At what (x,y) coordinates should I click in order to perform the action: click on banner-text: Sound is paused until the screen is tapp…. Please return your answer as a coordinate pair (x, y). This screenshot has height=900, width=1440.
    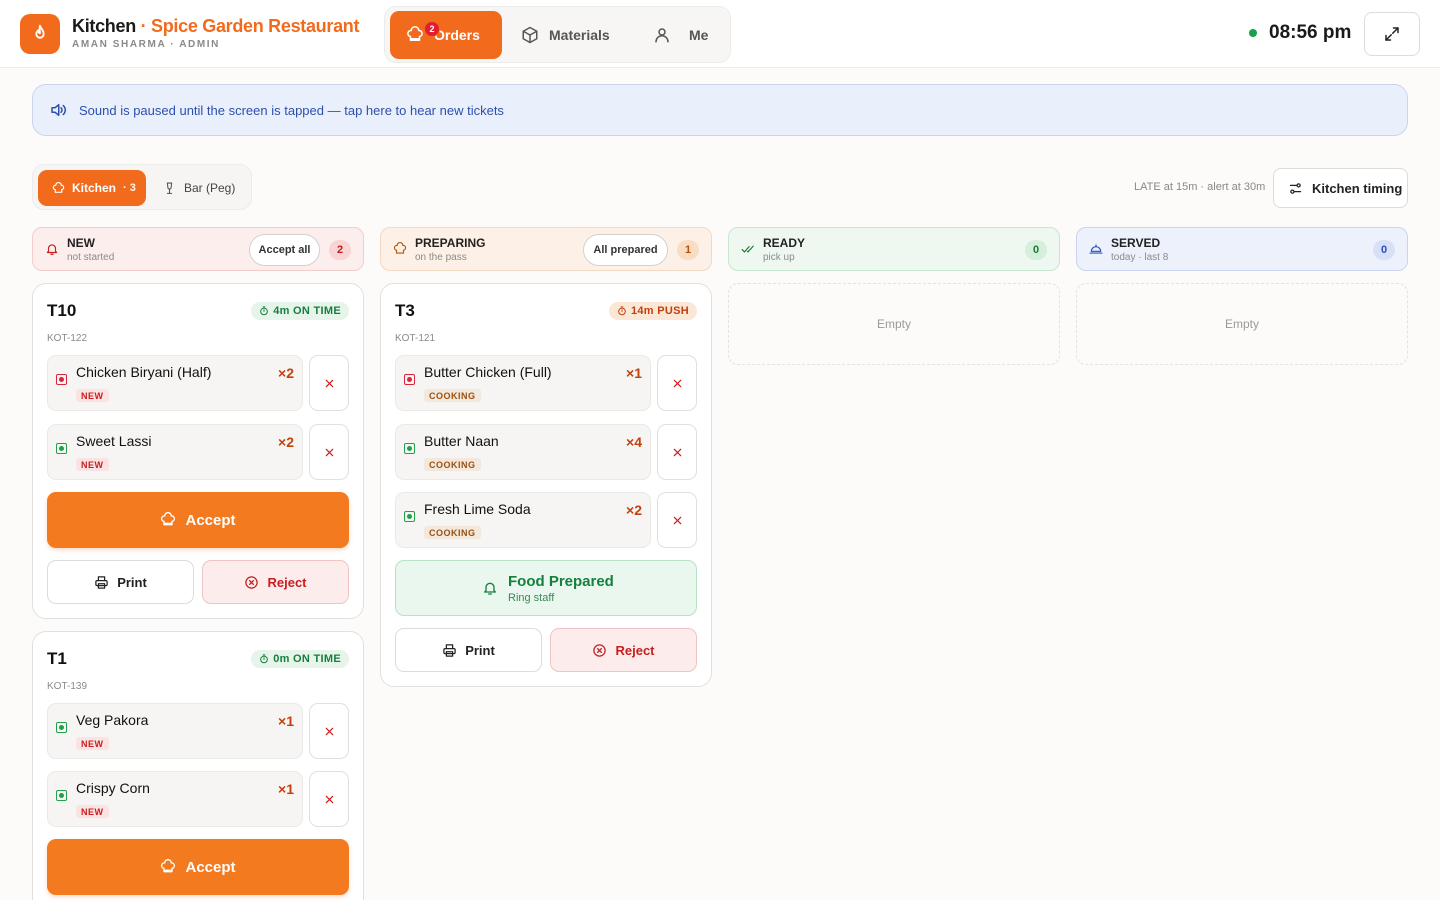
    Looking at the image, I should click on (291, 110).